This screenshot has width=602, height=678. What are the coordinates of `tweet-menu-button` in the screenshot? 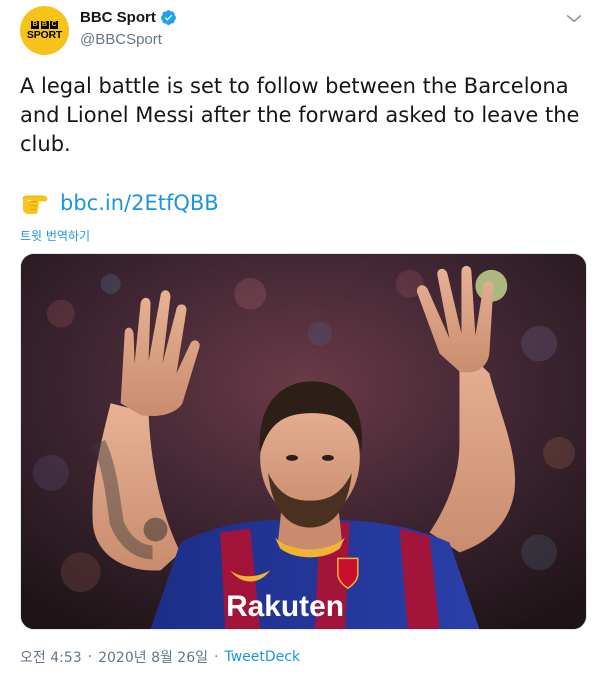 It's located at (574, 19).